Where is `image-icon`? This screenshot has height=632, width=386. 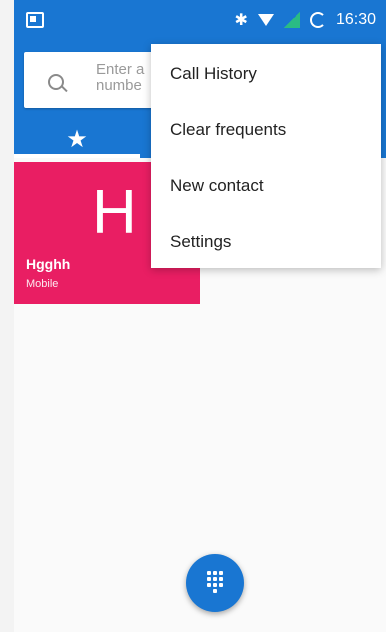
image-icon is located at coordinates (35, 20).